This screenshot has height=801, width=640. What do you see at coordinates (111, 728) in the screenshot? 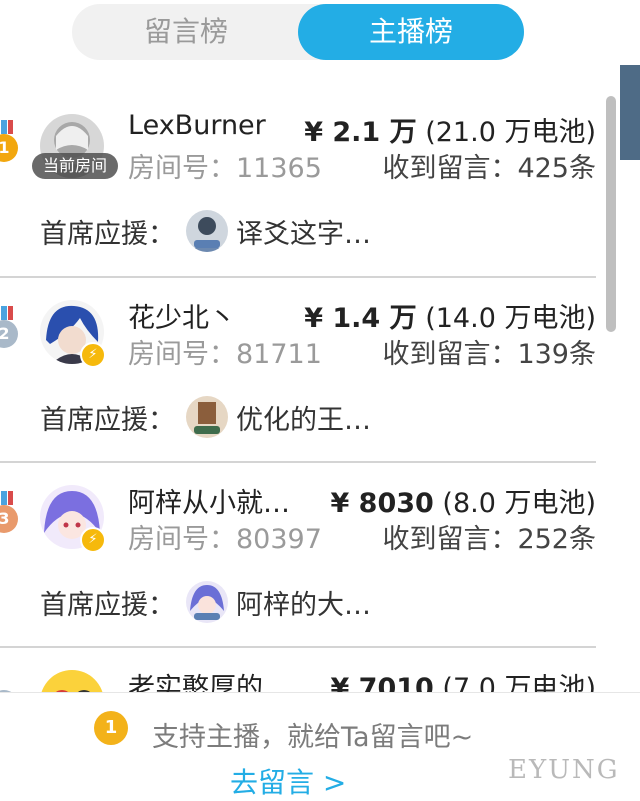
I see `medal-icon: 1` at bounding box center [111, 728].